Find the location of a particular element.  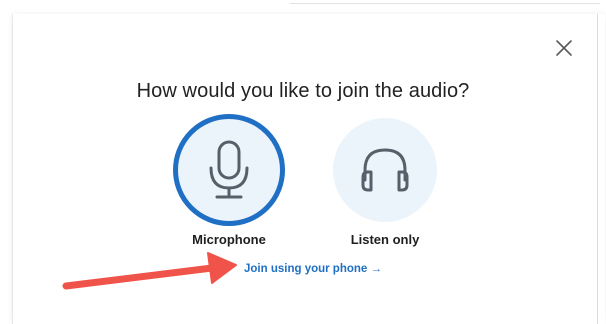

dialog-scroll-edge is located at coordinates (597, 169).